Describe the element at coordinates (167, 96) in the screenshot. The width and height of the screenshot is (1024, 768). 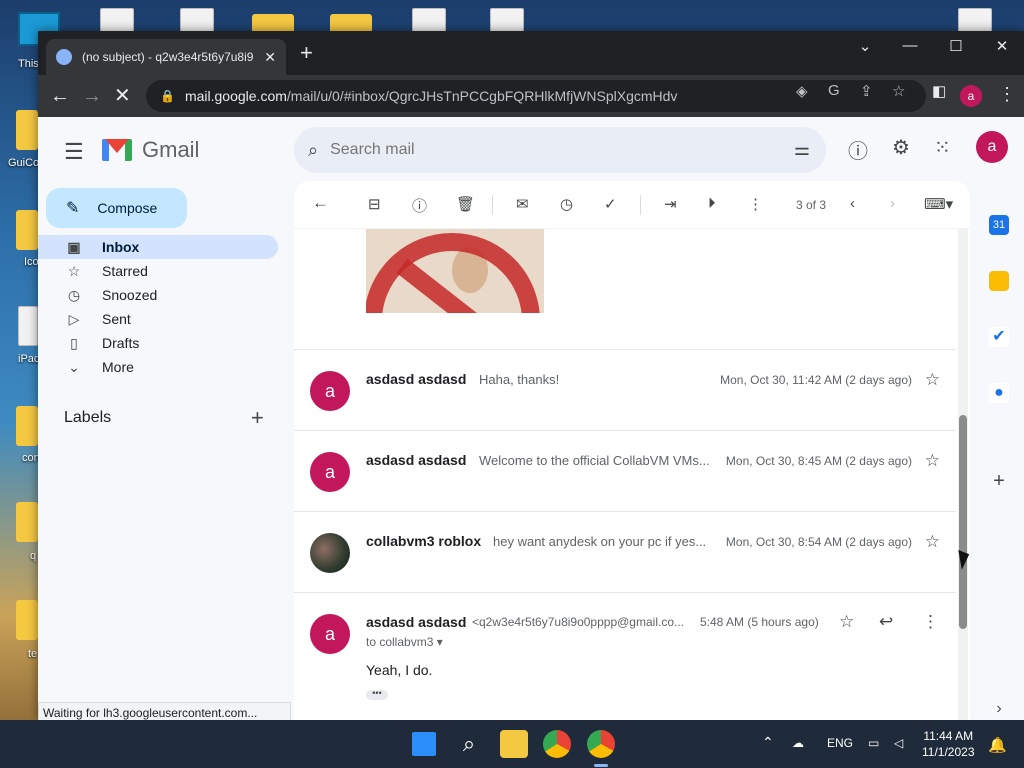
I see `lock-icon: 🔒` at that location.